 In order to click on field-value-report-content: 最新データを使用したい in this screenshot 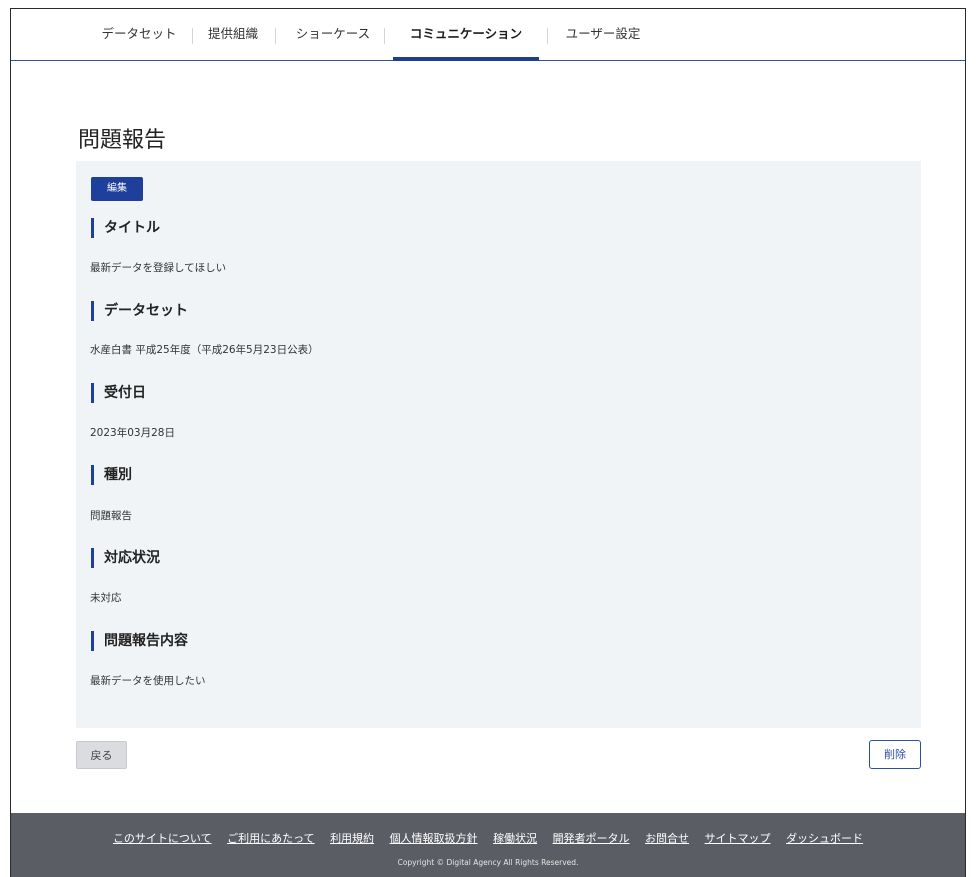, I will do `click(148, 681)`.